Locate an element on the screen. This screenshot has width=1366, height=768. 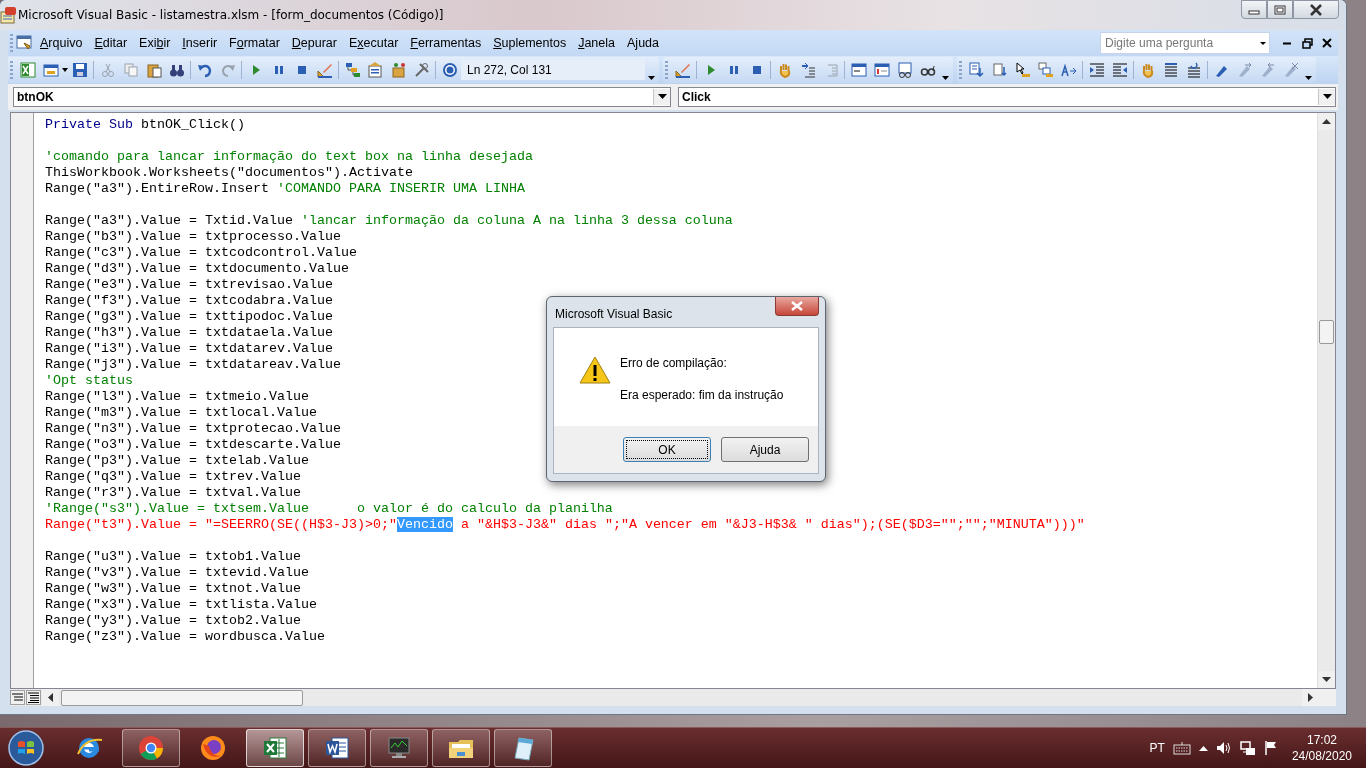
warning-icon is located at coordinates (595, 370).